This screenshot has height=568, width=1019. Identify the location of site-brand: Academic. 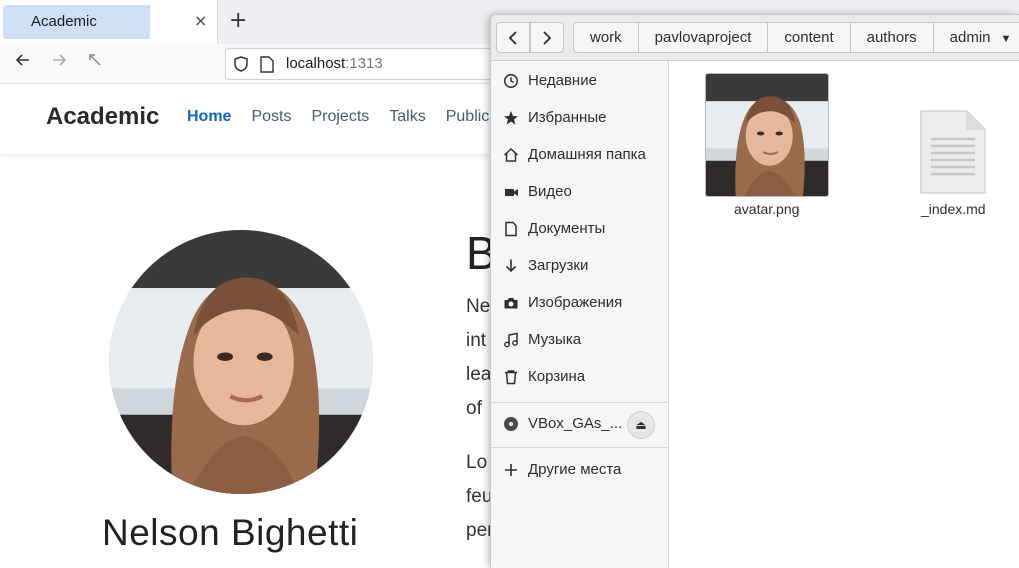
(102, 117).